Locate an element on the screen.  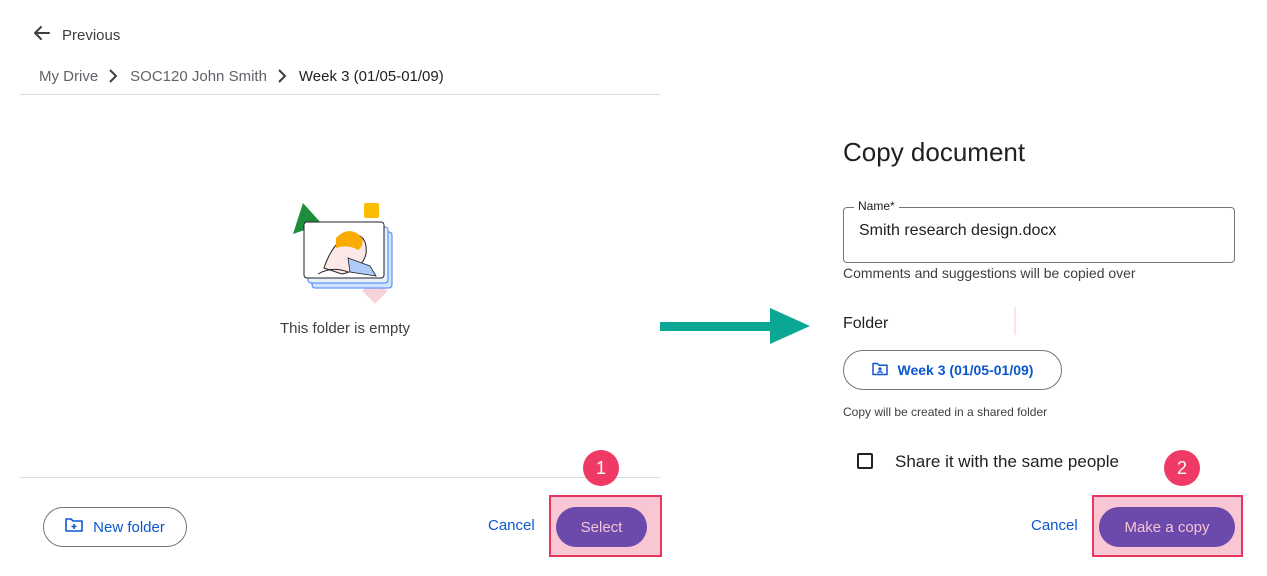
previous-link: Previous is located at coordinates (76, 35).